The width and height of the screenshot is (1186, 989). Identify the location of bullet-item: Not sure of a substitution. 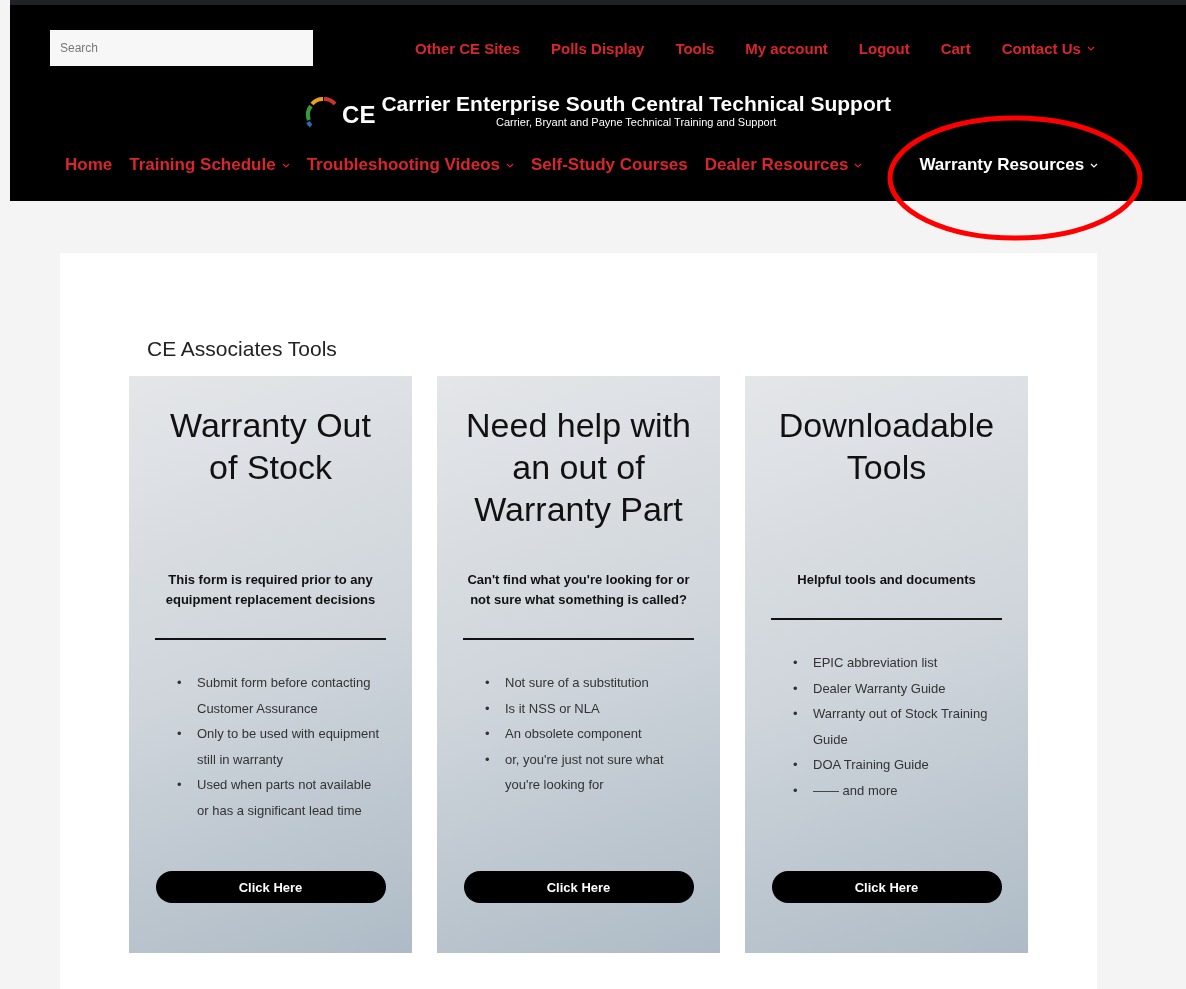
(577, 683).